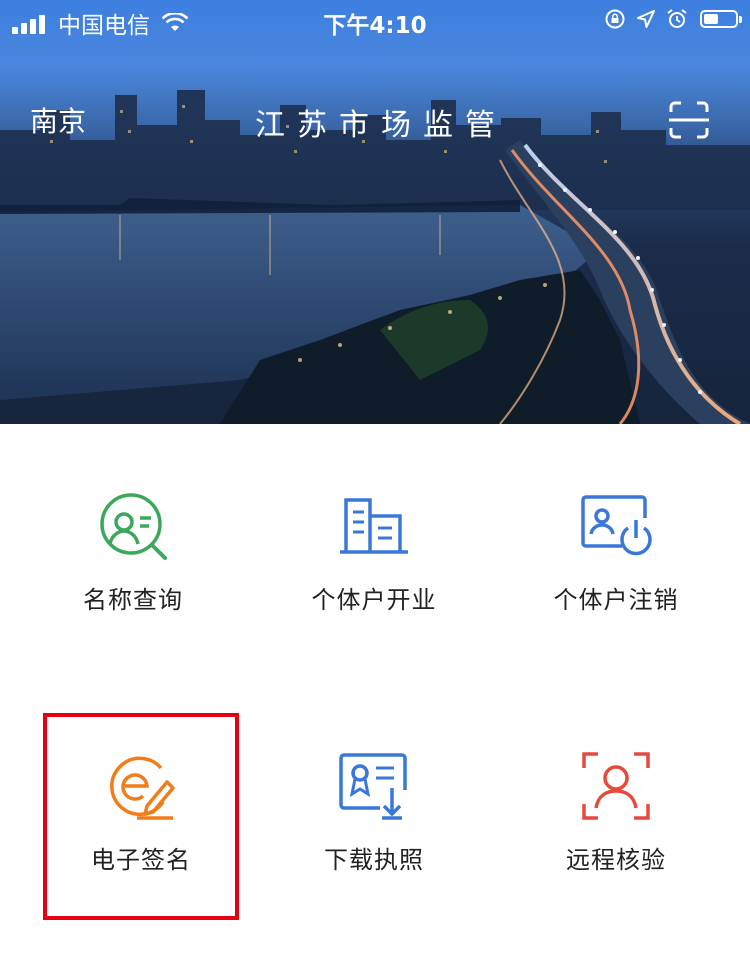 This screenshot has height=959, width=750. Describe the element at coordinates (133, 600) in the screenshot. I see `service-label: 名称查询` at that location.